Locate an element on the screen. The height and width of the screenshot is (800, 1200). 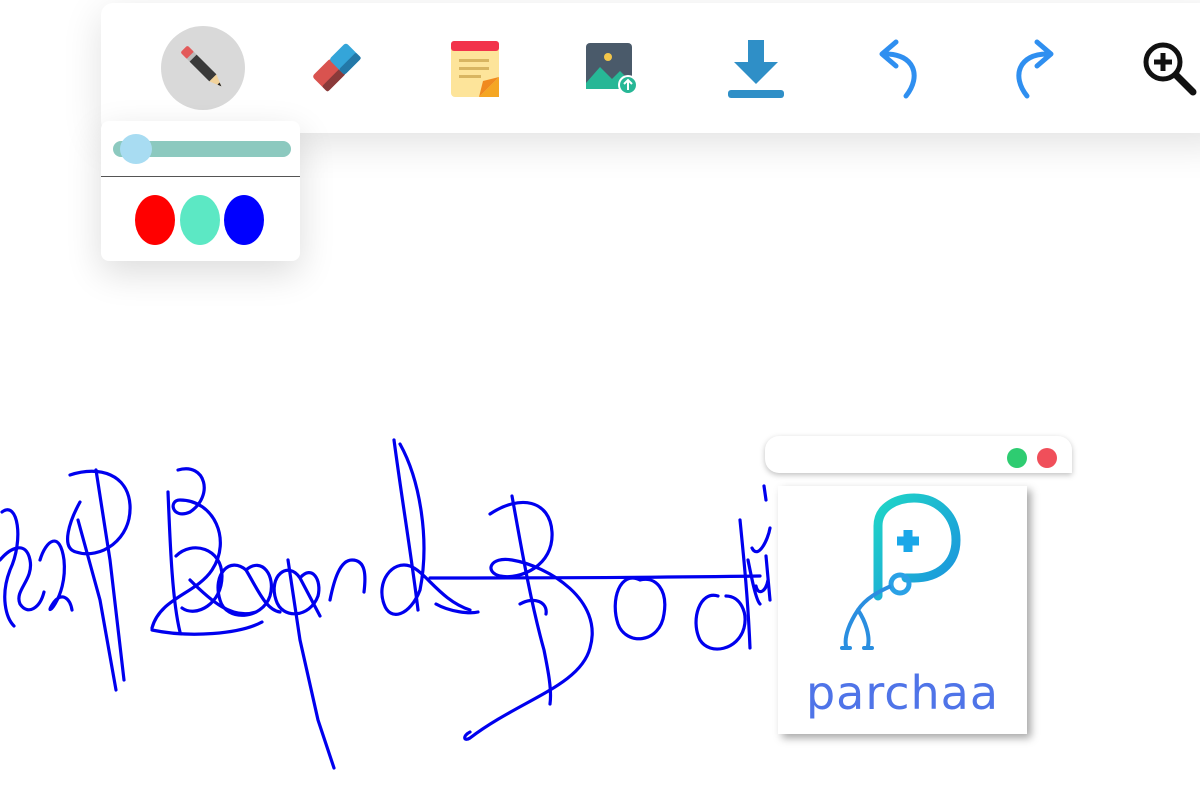
sticky-note-icon is located at coordinates (475, 68).